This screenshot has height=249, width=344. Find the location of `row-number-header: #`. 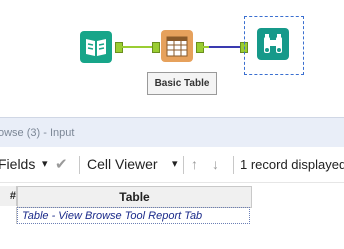

row-number-header: # is located at coordinates (8, 196).